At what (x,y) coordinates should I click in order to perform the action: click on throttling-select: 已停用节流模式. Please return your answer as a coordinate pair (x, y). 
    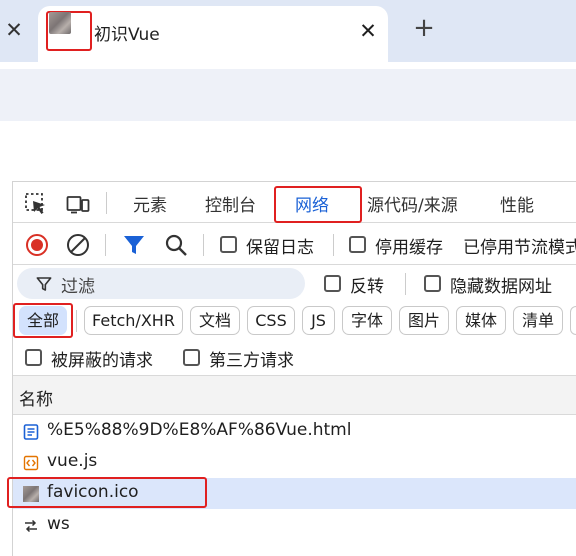
    Looking at the image, I should click on (519, 245).